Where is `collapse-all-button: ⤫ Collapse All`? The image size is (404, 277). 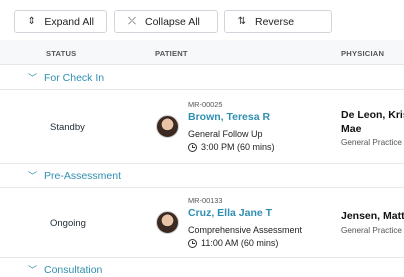 collapse-all-button: ⤫ Collapse All is located at coordinates (166, 21).